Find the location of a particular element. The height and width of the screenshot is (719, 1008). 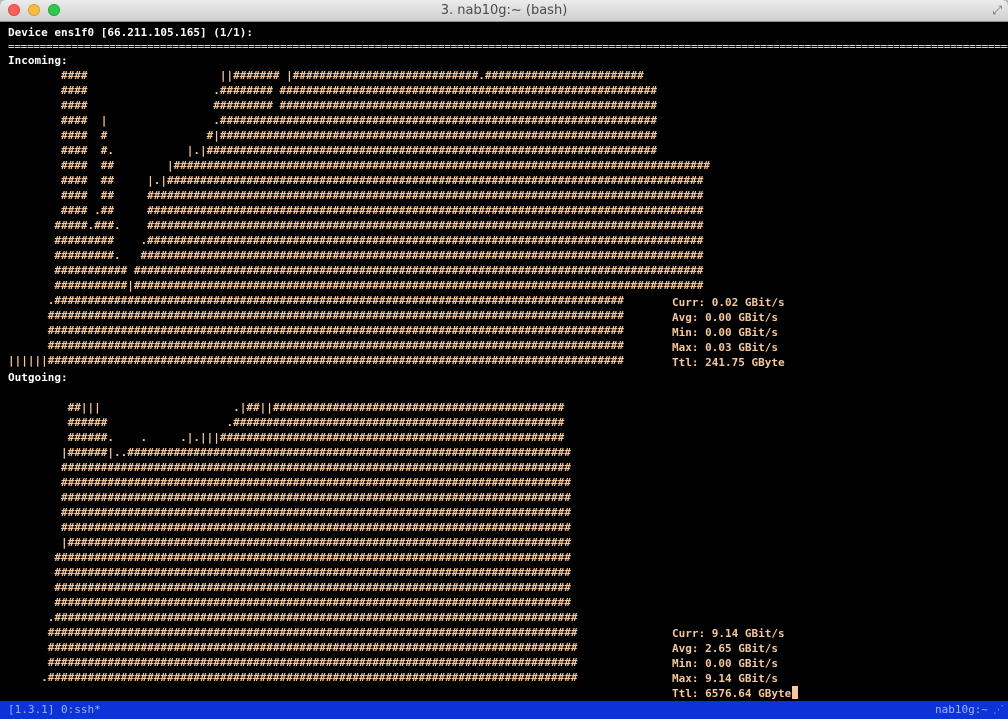

outgoing-label: Outgoing: is located at coordinates (38, 377).